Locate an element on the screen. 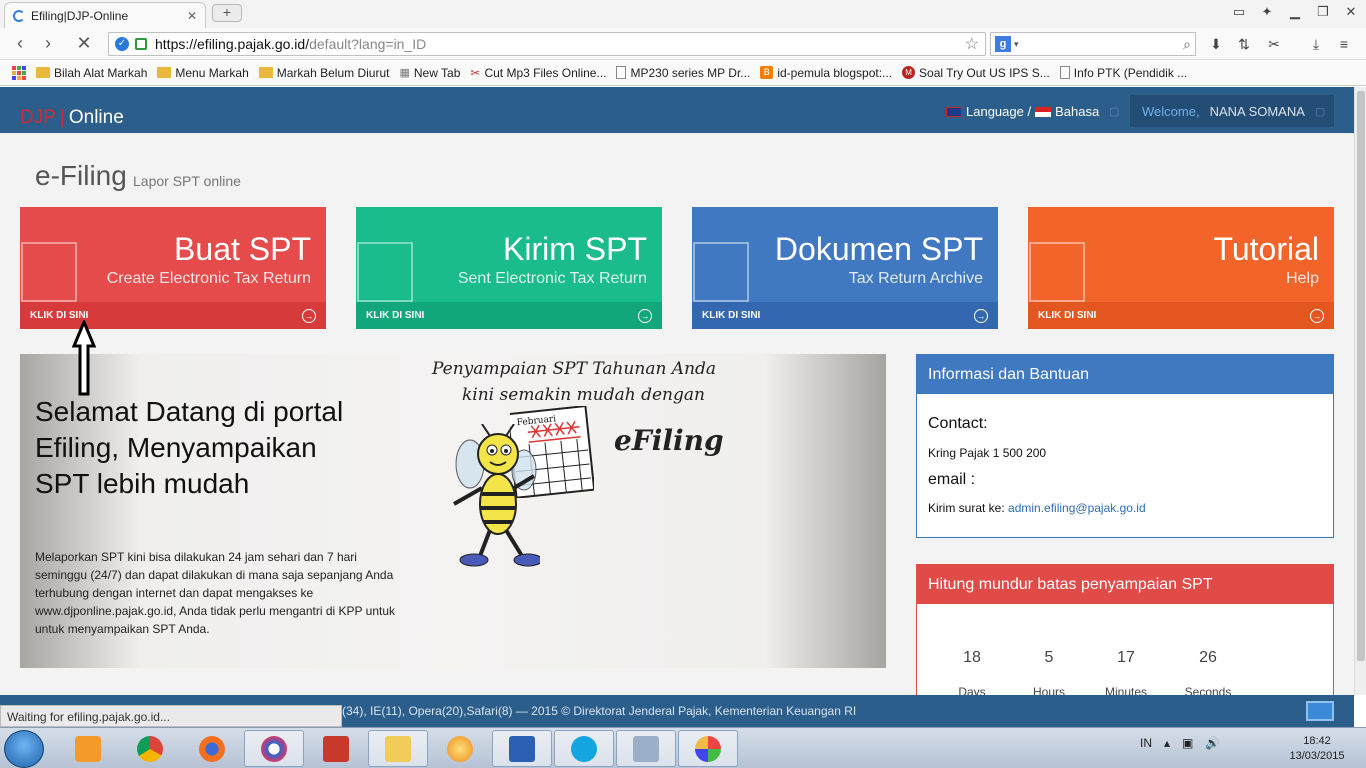  scissors-icon: ✂ is located at coordinates (1274, 44).